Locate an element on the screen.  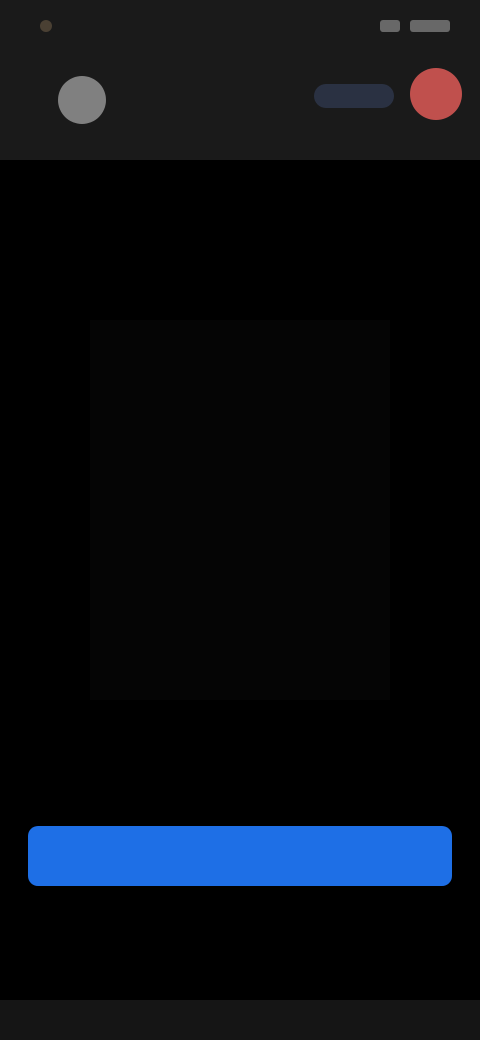
navigation-bar is located at coordinates (240, 1020).